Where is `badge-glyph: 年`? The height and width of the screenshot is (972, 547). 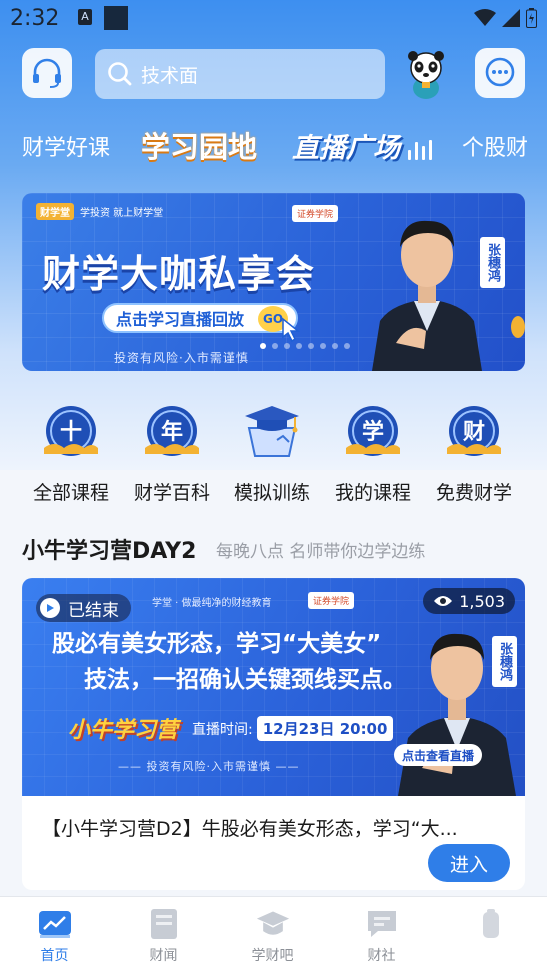 badge-glyph: 年 is located at coordinates (172, 432).